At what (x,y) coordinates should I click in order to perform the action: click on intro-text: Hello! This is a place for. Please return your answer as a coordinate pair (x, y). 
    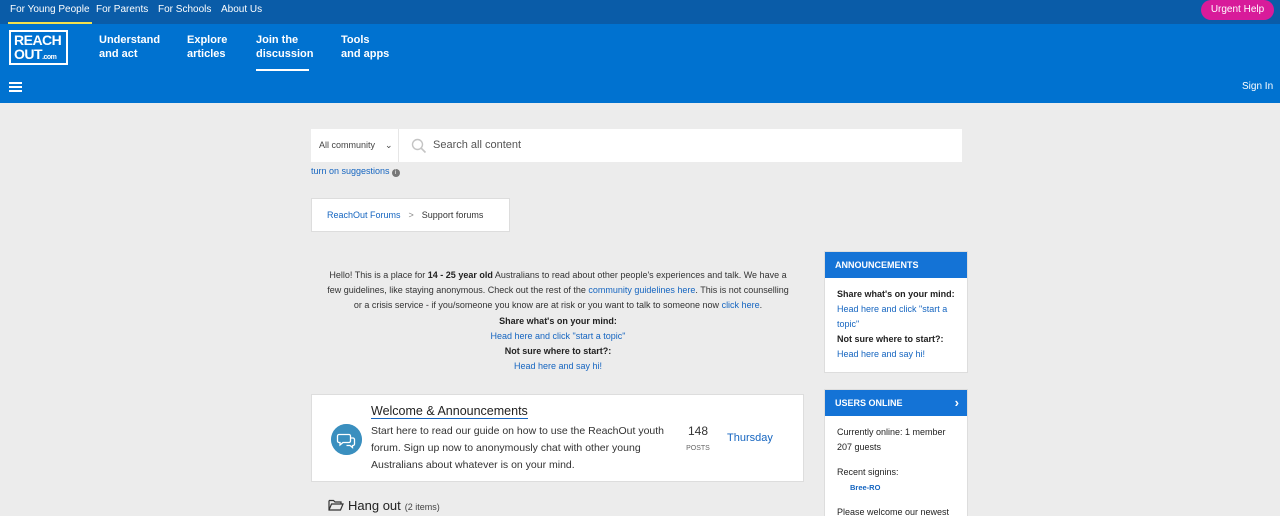
    Looking at the image, I should click on (378, 275).